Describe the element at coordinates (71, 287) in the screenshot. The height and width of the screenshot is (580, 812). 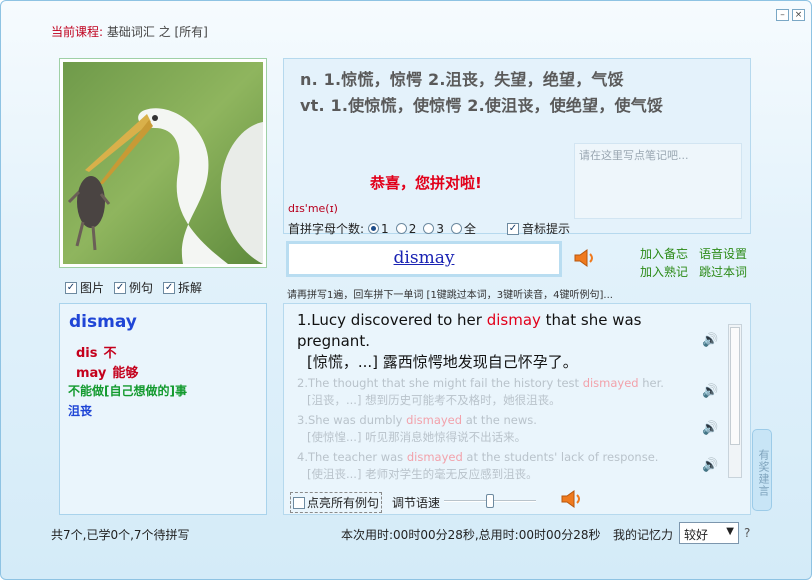
I see `picture-checkbox-icon: ✓` at that location.